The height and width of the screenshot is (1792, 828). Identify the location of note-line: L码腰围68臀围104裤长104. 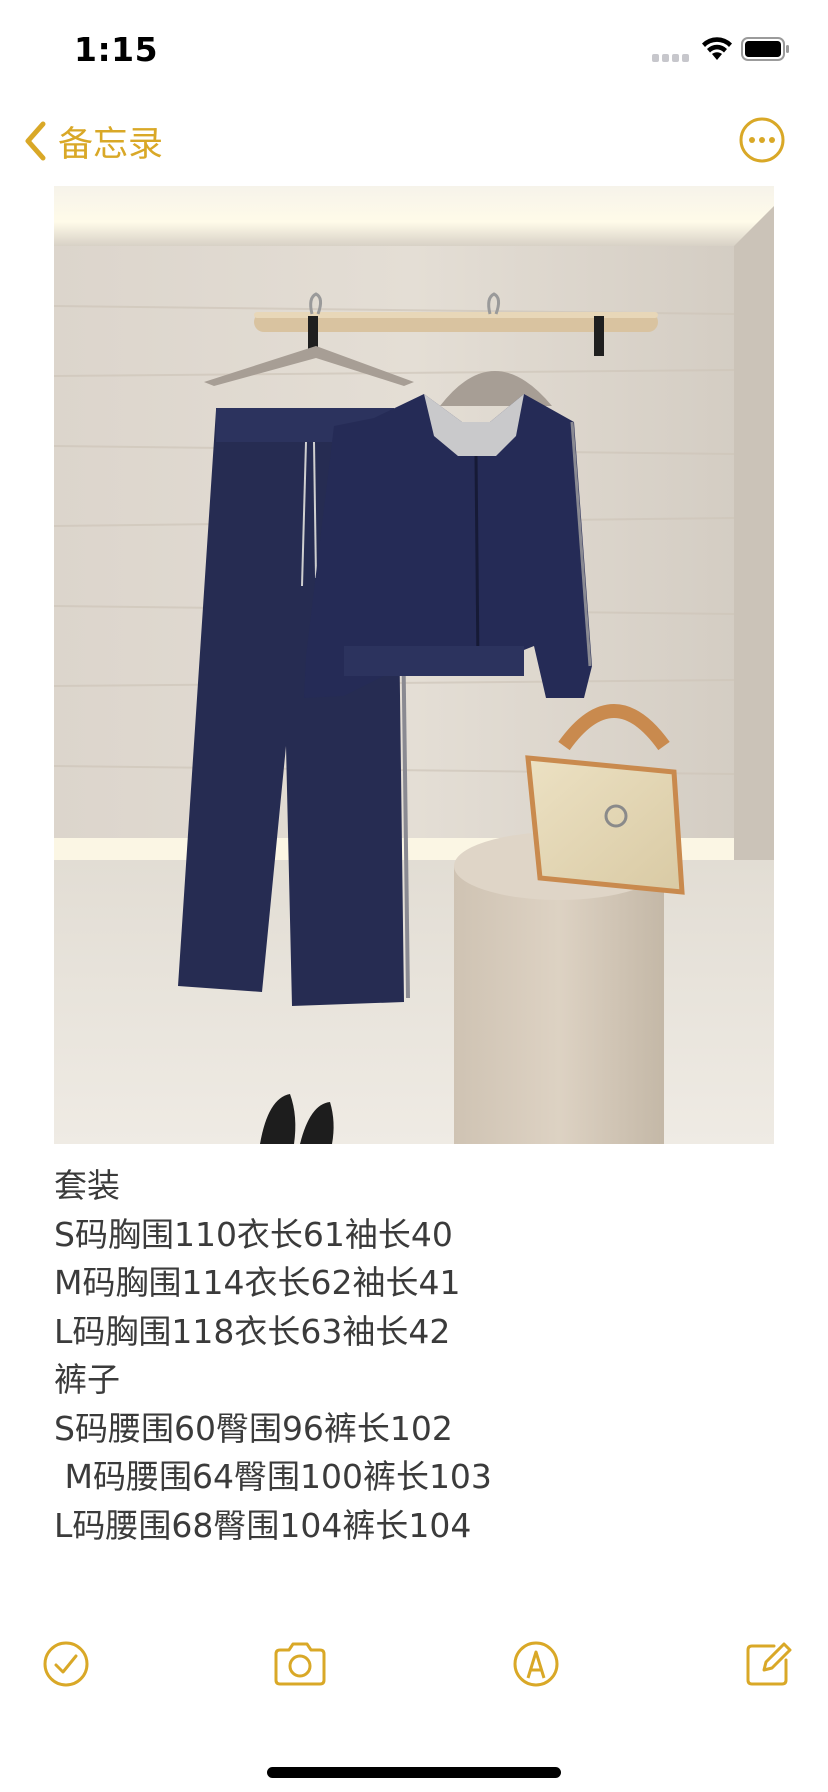
(263, 1525).